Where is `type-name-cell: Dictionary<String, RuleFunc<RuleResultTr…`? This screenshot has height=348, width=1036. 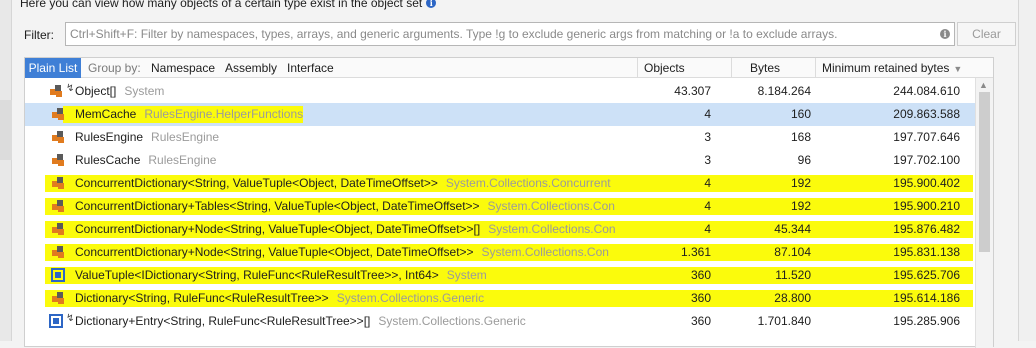
type-name-cell: Dictionary<String, RuleFunc<RuleResultTr… is located at coordinates (280, 298).